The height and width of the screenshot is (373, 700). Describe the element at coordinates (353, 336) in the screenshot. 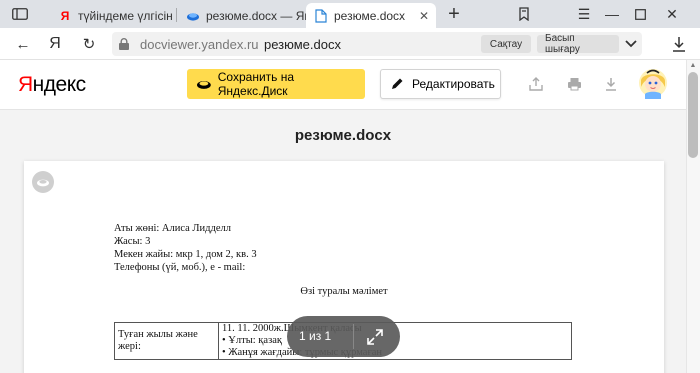

I see `pager-divider` at that location.